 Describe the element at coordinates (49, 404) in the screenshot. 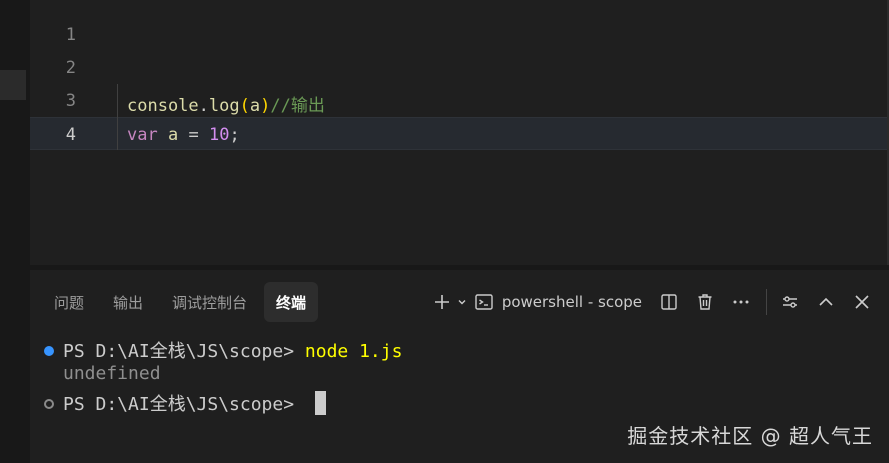

I see `command-pending-icon` at that location.